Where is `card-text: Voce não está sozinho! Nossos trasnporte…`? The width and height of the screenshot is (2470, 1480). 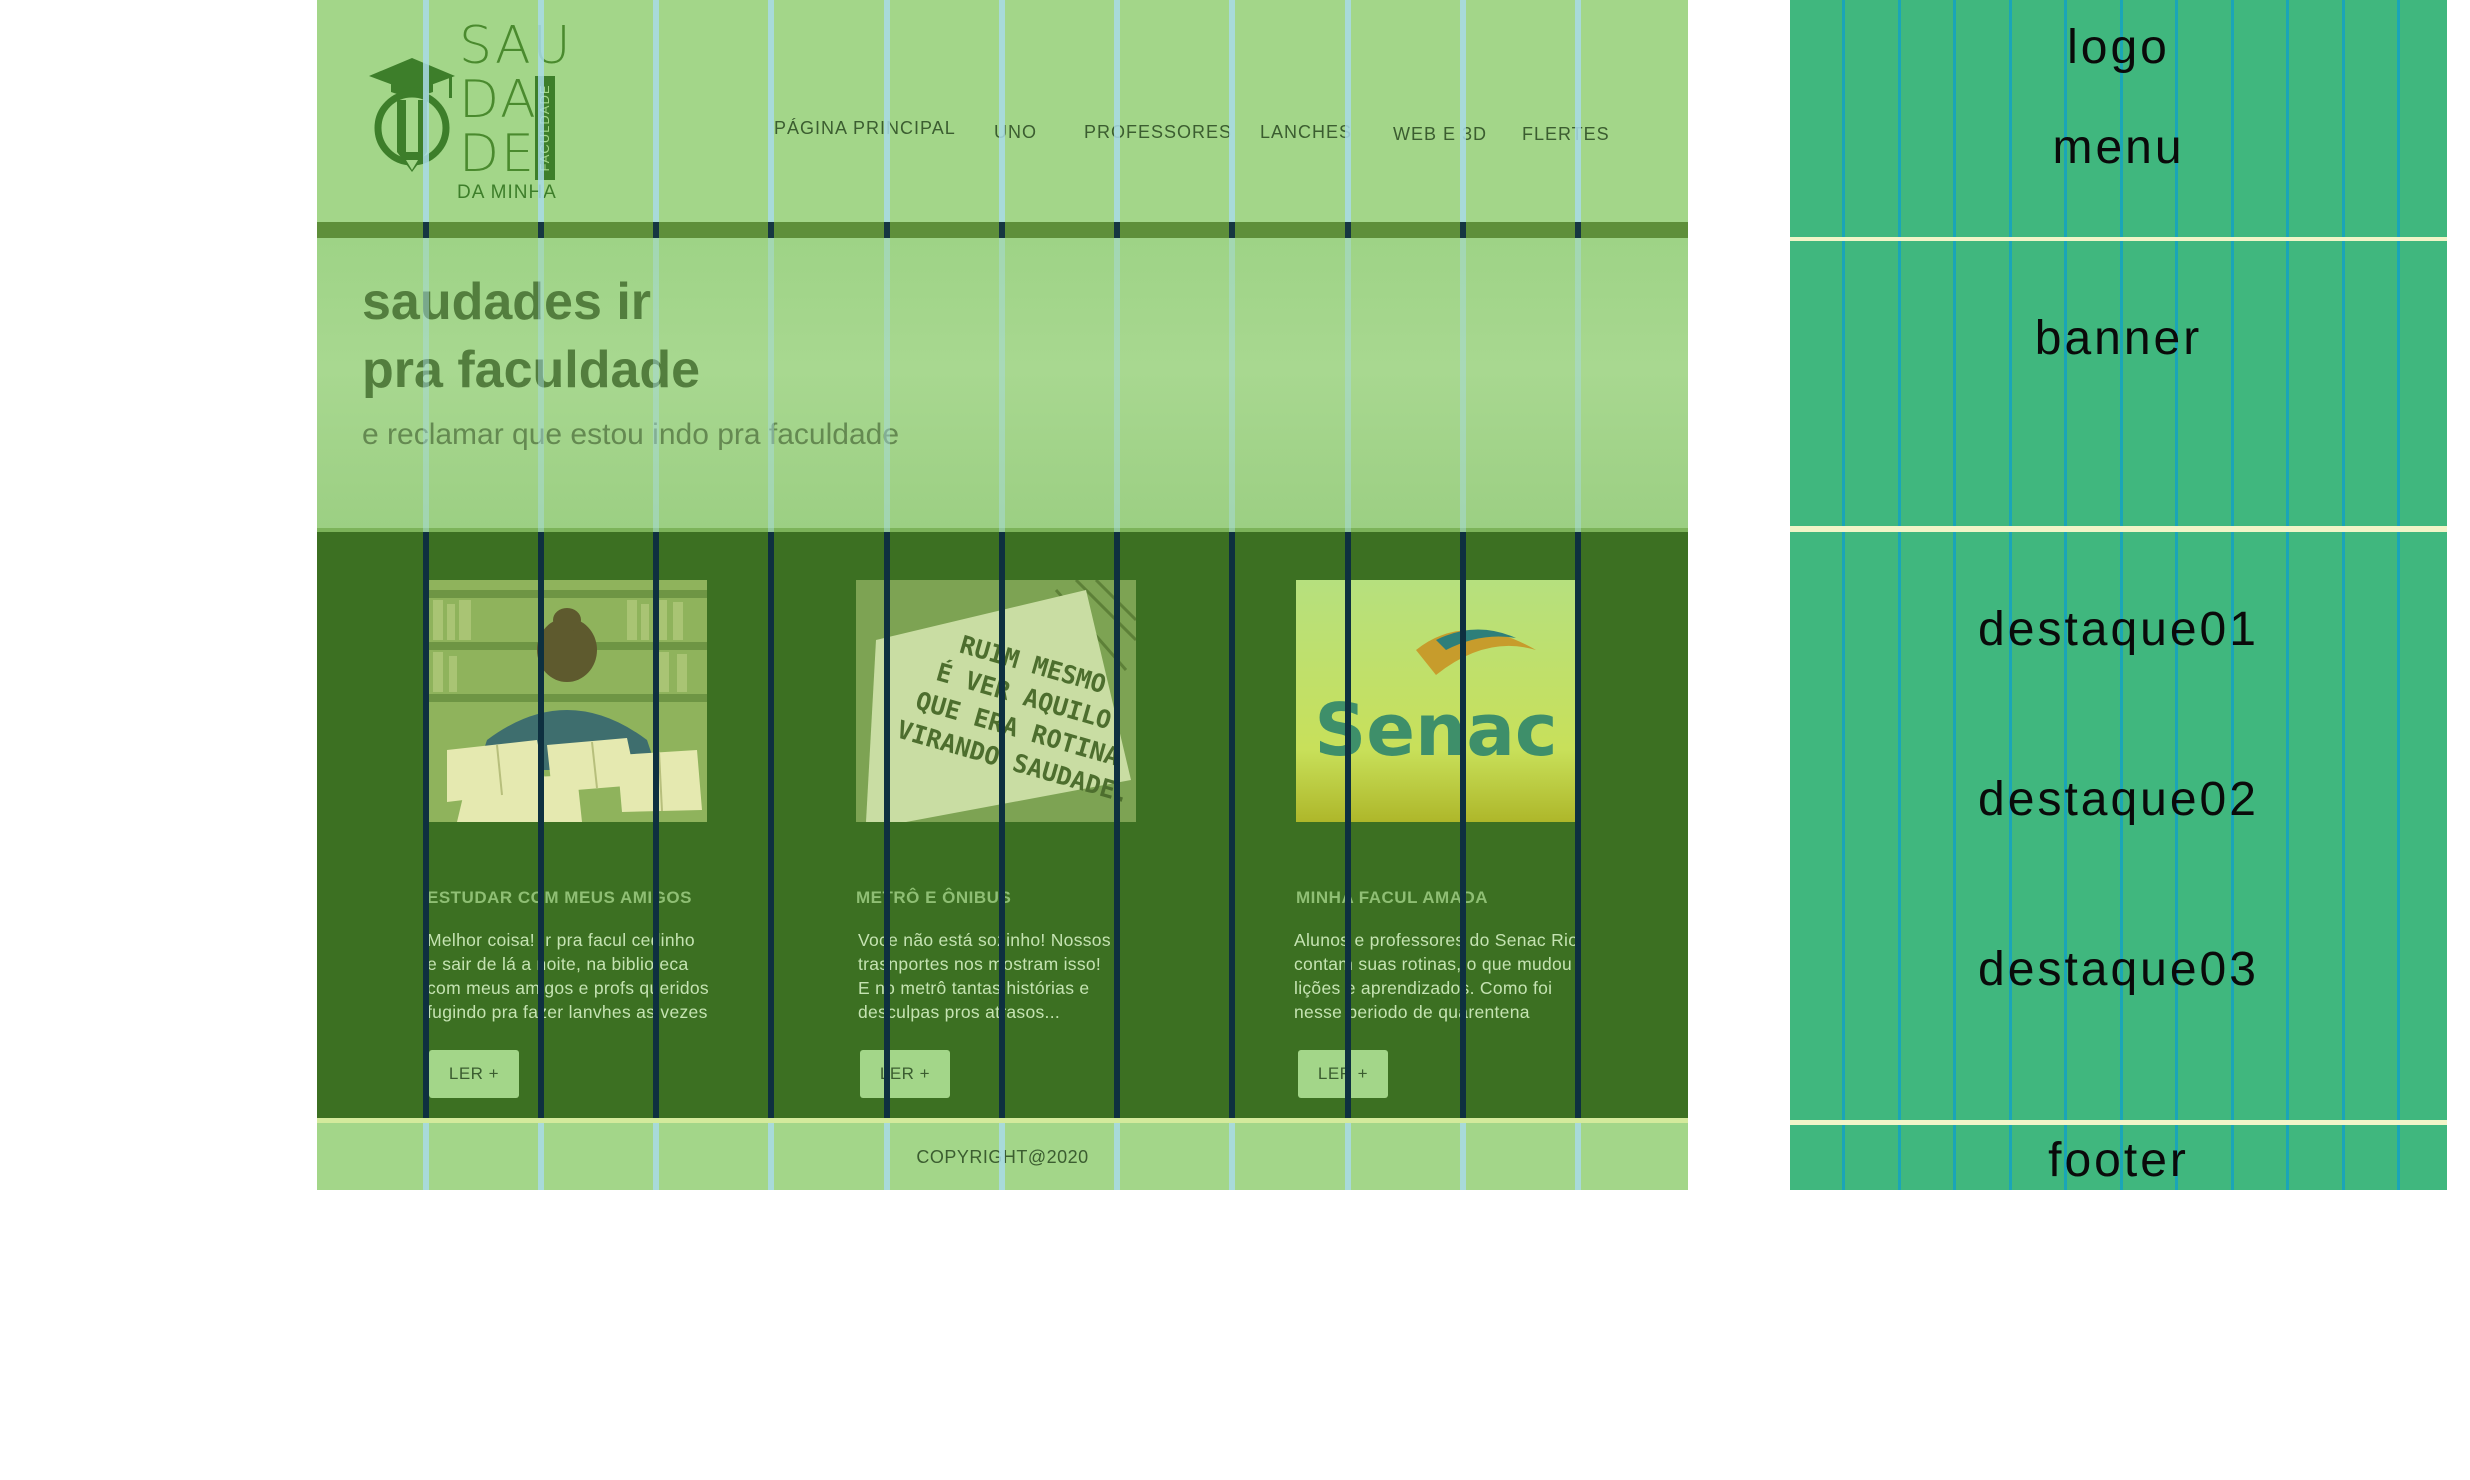 card-text: Voce não está sozinho! Nossos trasnporte… is located at coordinates (1018, 976).